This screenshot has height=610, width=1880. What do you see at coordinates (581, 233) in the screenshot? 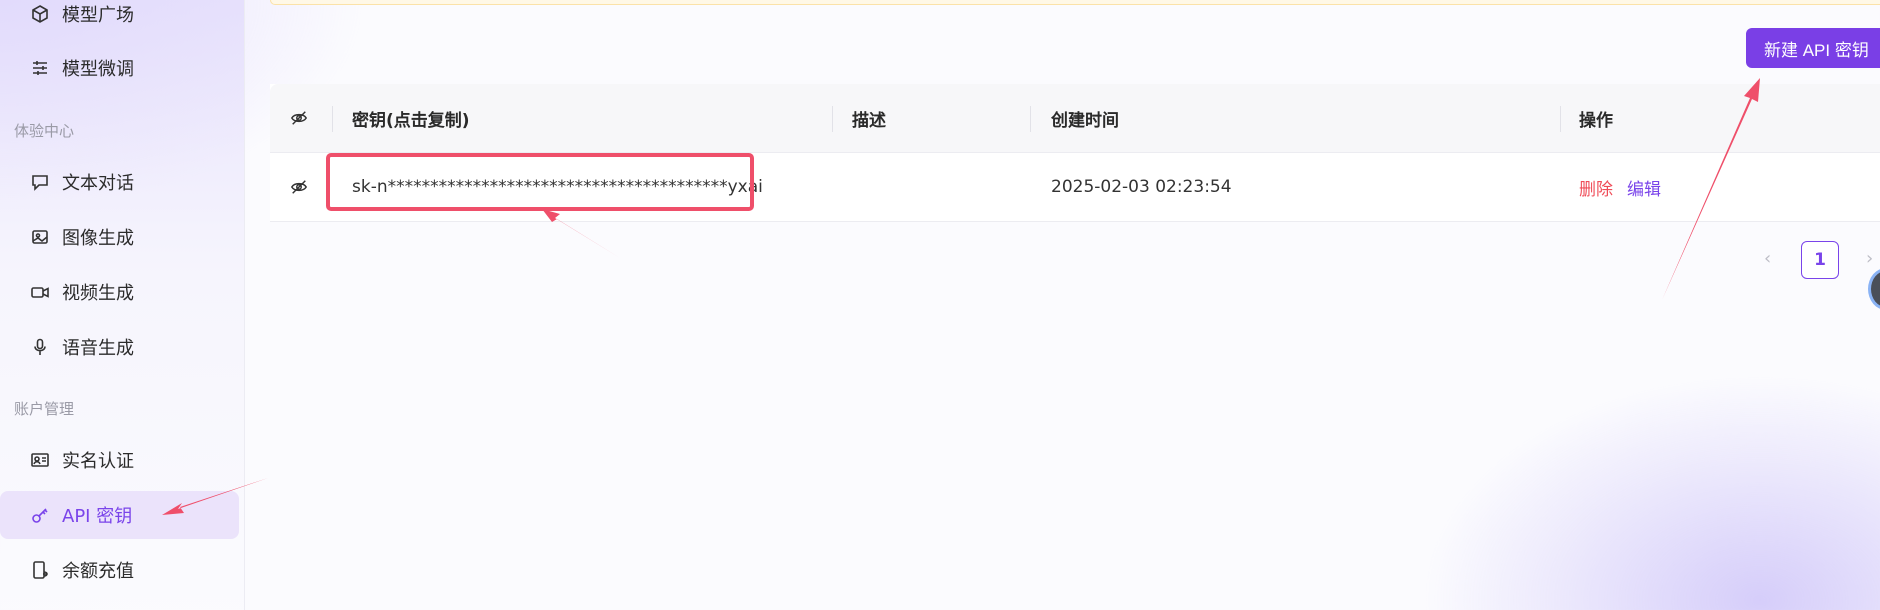
I see `annotation-arrow-key` at bounding box center [581, 233].